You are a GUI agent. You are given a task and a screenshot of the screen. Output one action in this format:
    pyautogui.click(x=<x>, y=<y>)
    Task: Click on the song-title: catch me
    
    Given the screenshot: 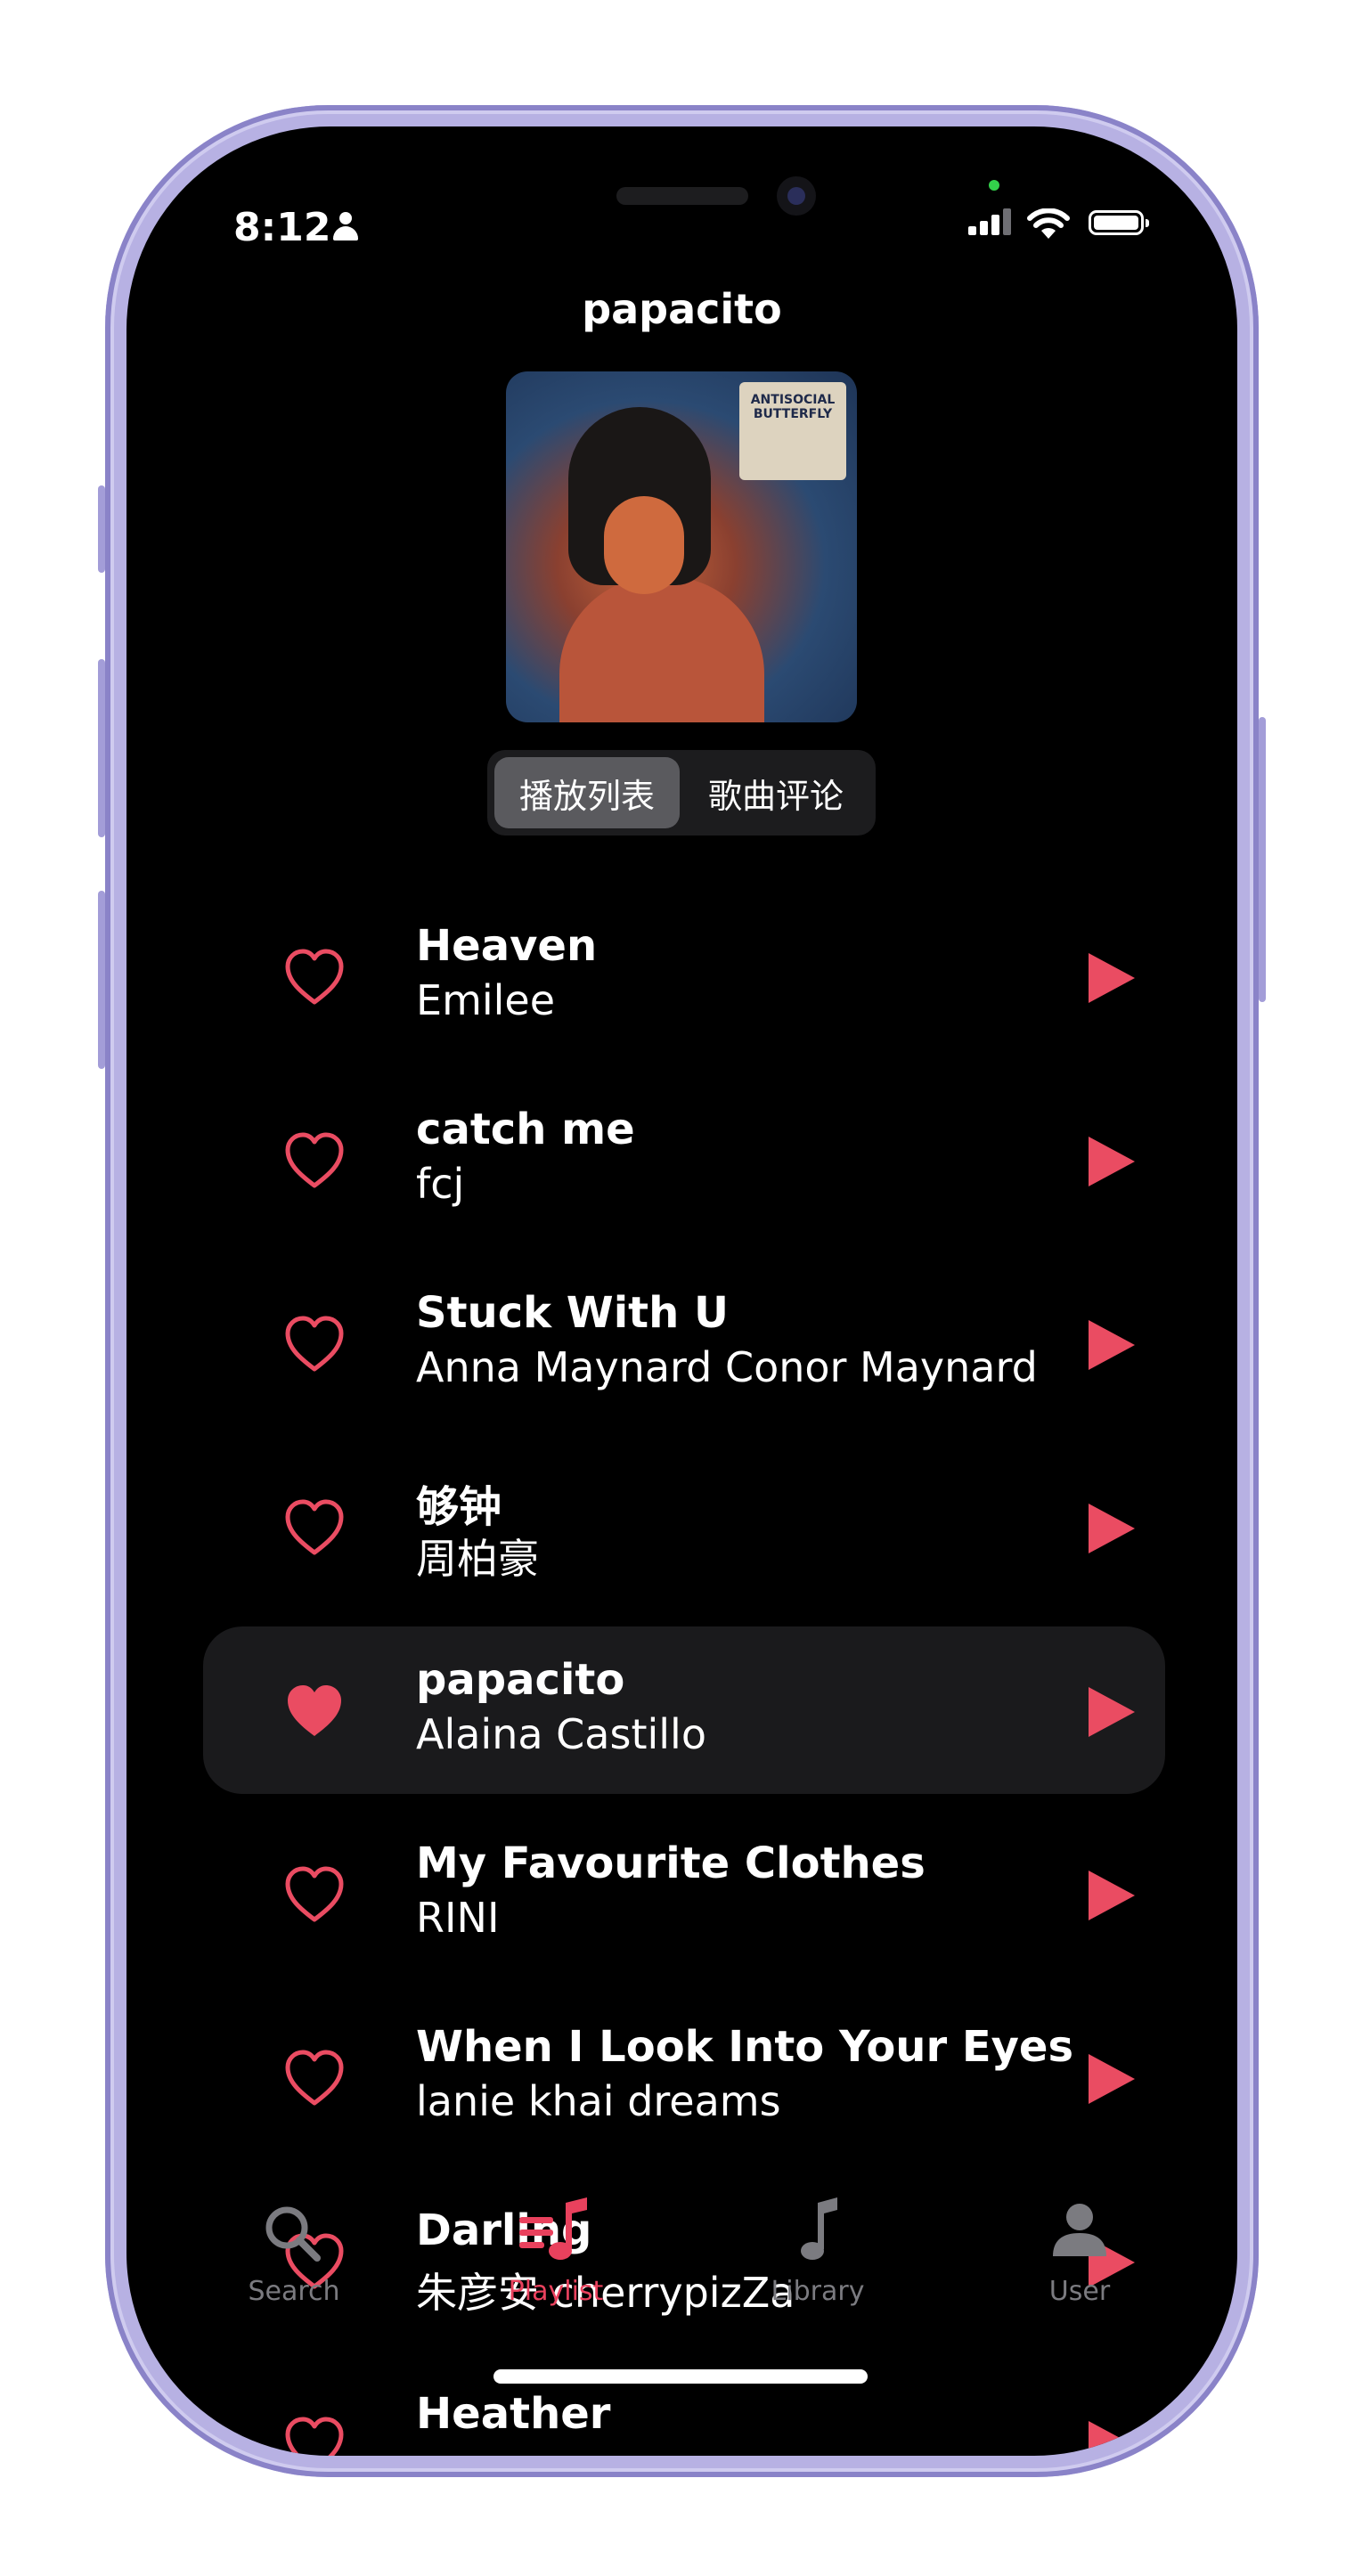 What is the action you would take?
    pyautogui.click(x=525, y=1129)
    